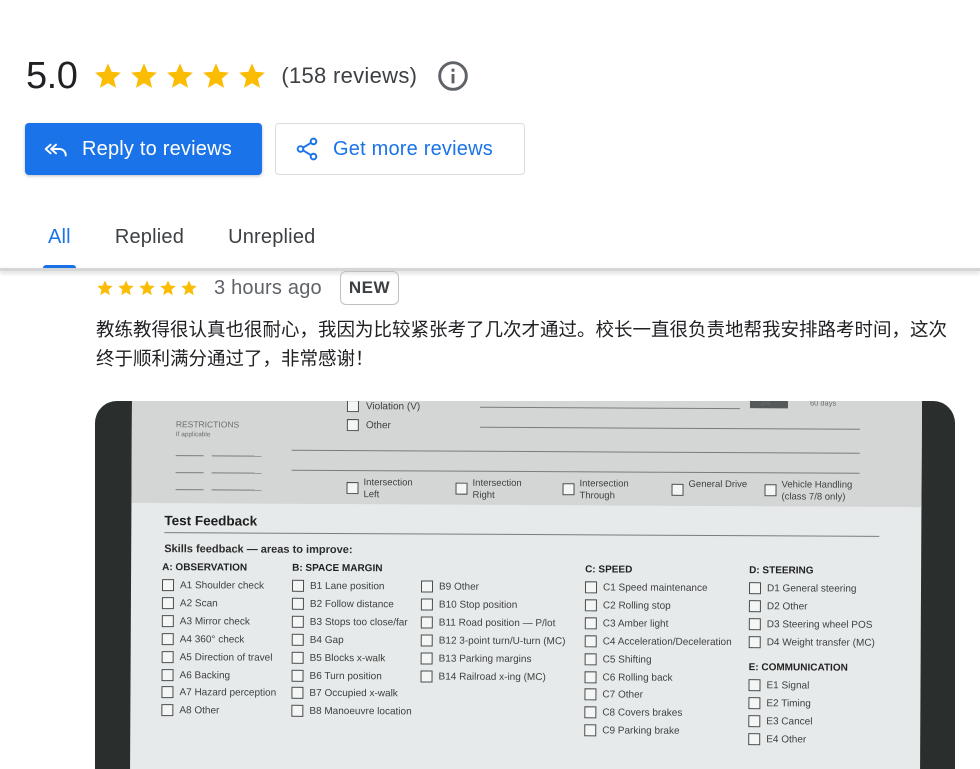 The image size is (980, 769). I want to click on section-title: Test Feedback, so click(211, 521).